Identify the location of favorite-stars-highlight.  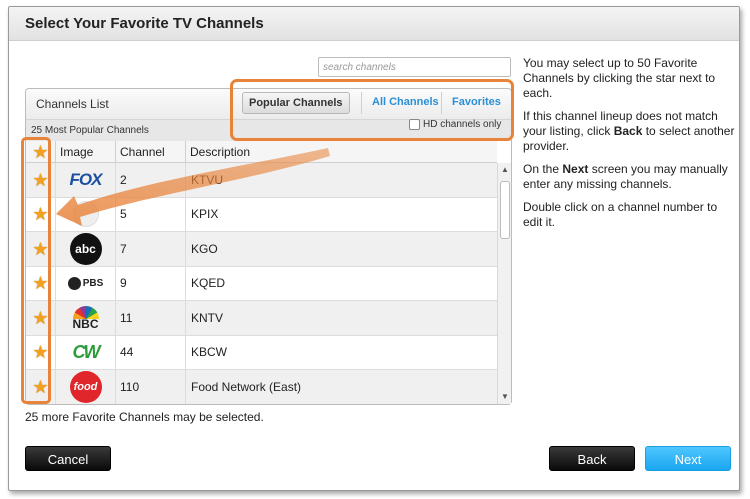
(36, 270).